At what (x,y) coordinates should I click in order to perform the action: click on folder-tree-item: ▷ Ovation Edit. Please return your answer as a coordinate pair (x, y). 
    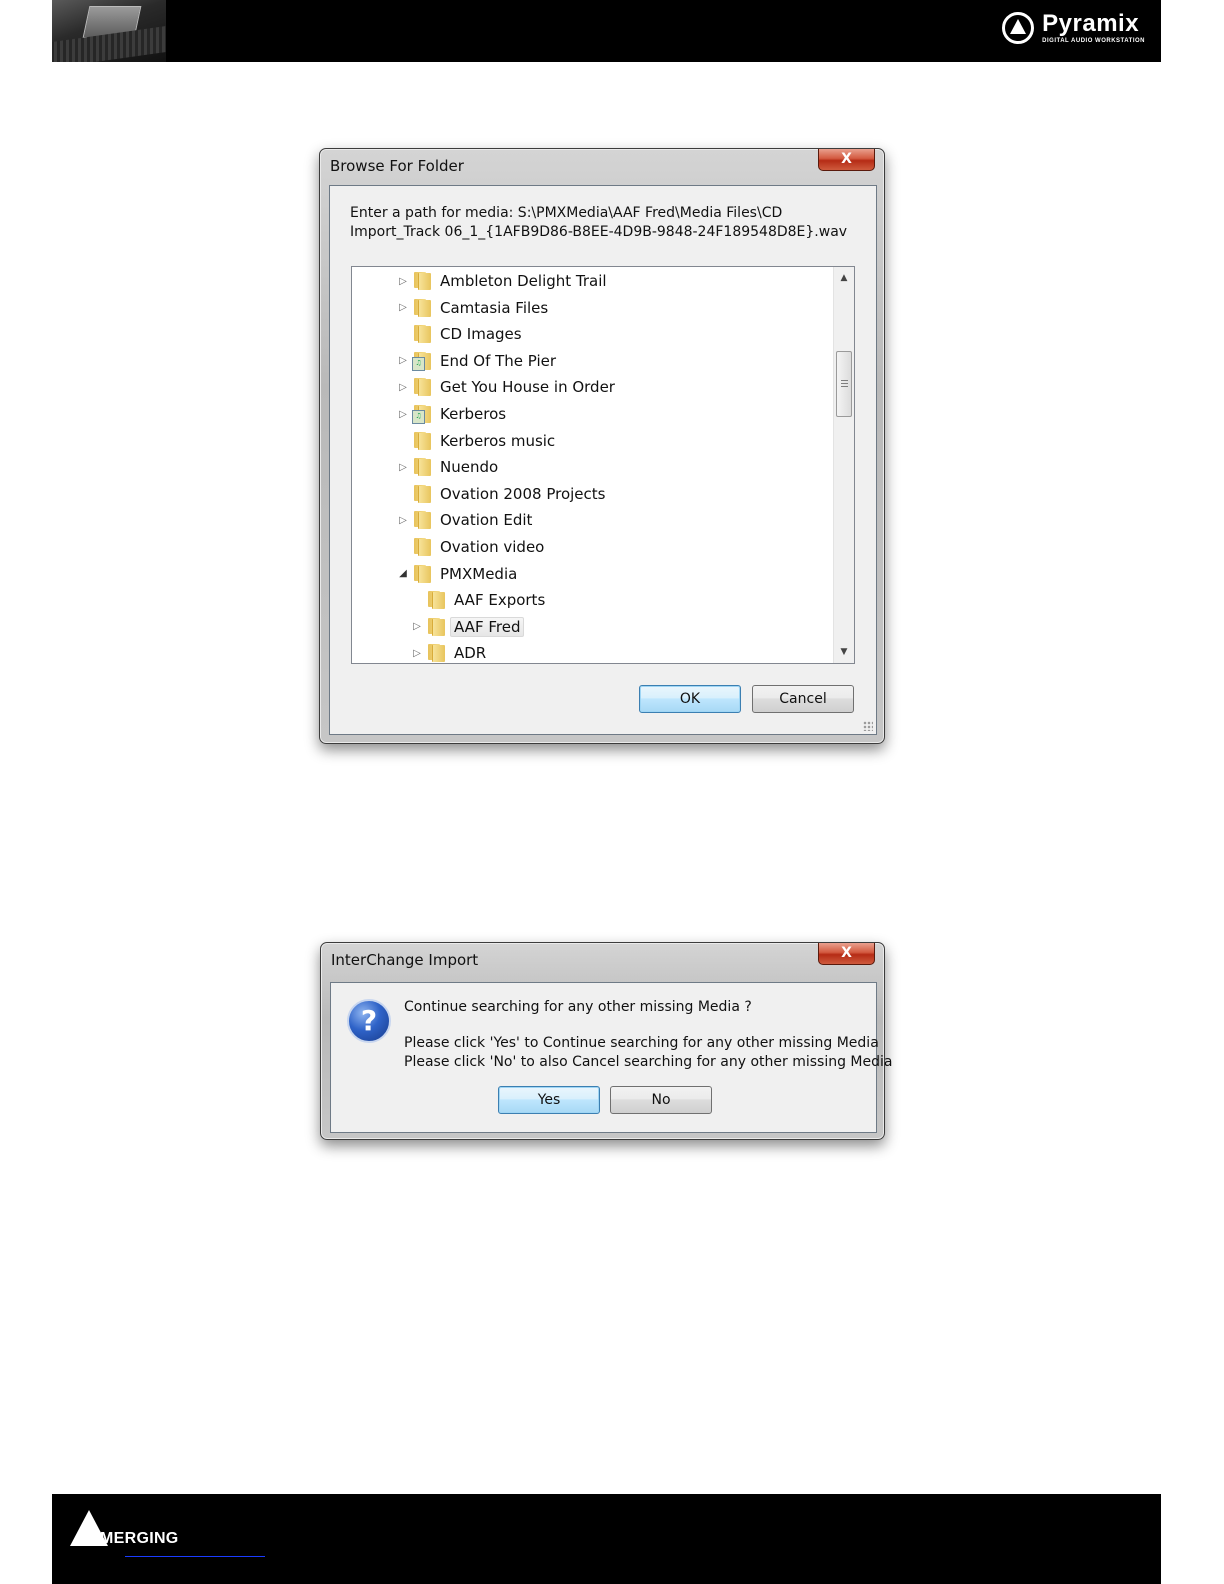
    Looking at the image, I should click on (464, 520).